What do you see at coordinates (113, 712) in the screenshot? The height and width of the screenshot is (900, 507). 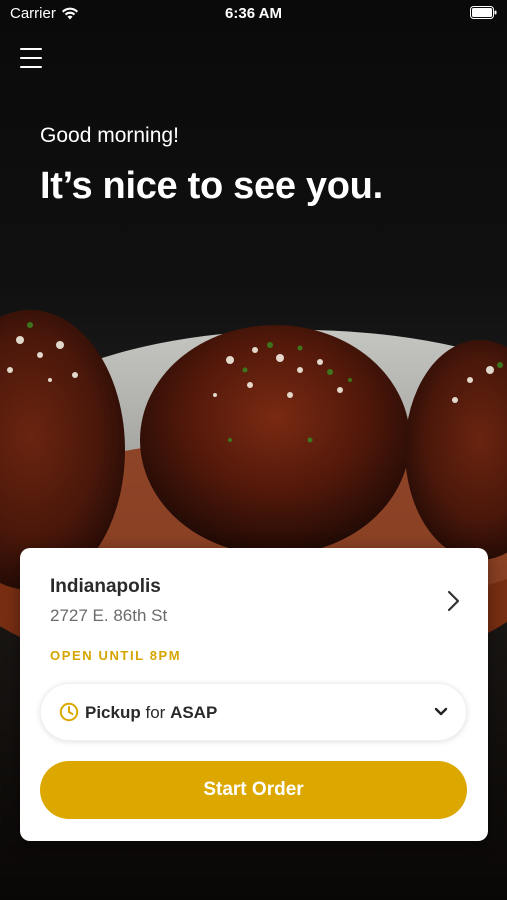 I see `order-method: Pickup` at bounding box center [113, 712].